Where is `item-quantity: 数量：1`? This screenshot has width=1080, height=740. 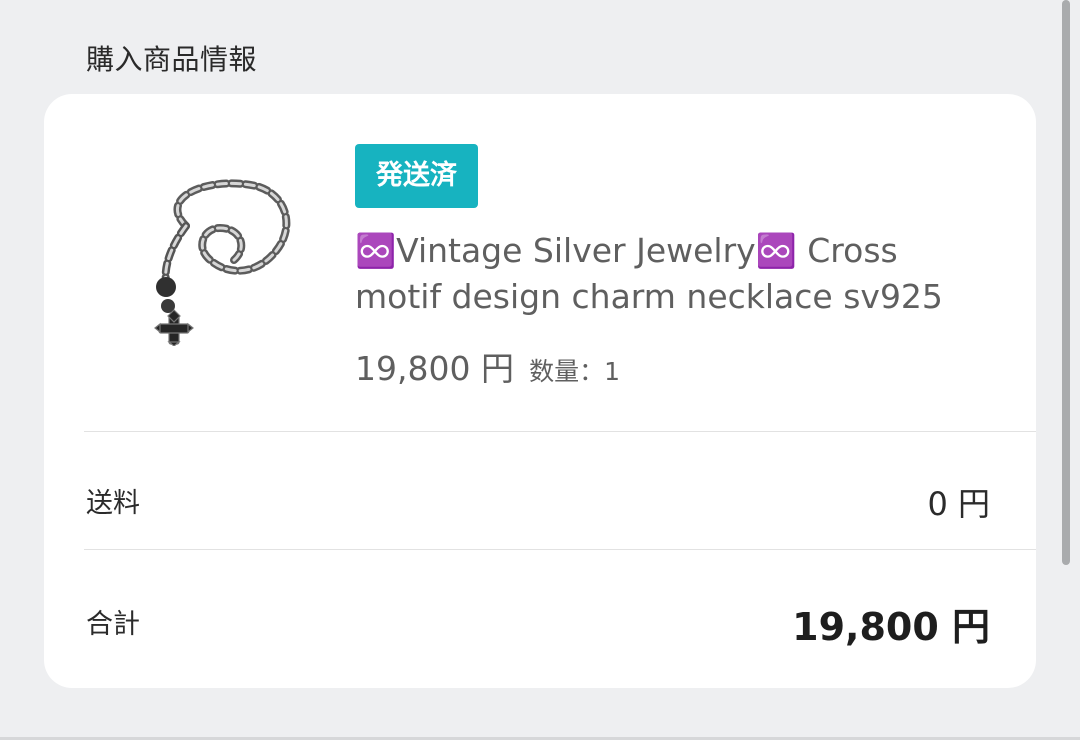 item-quantity: 数量：1 is located at coordinates (574, 371).